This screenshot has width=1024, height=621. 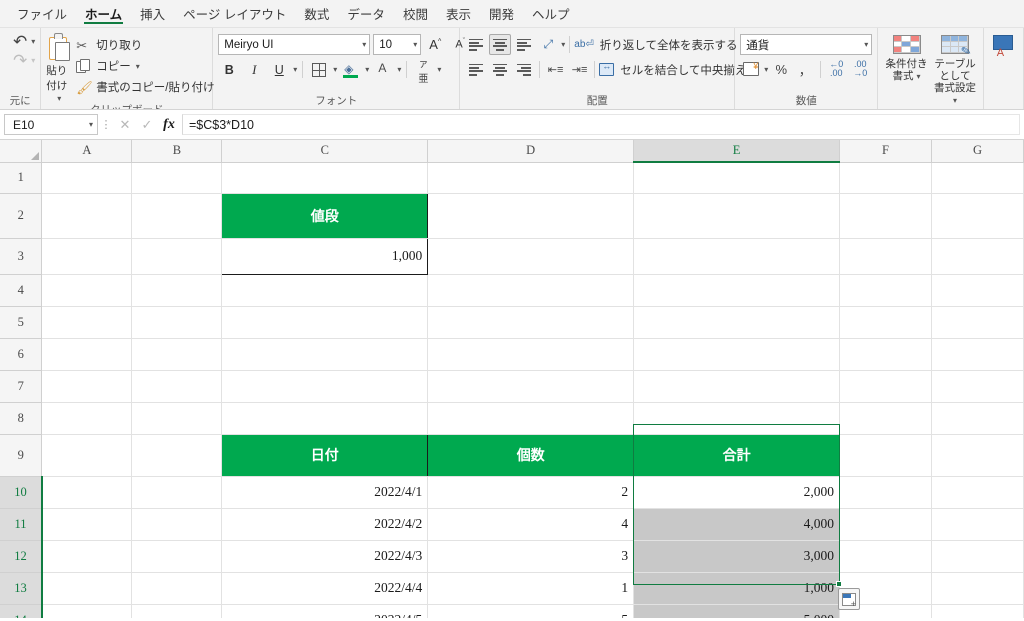 What do you see at coordinates (885, 256) in the screenshot?
I see `cell-F3` at bounding box center [885, 256].